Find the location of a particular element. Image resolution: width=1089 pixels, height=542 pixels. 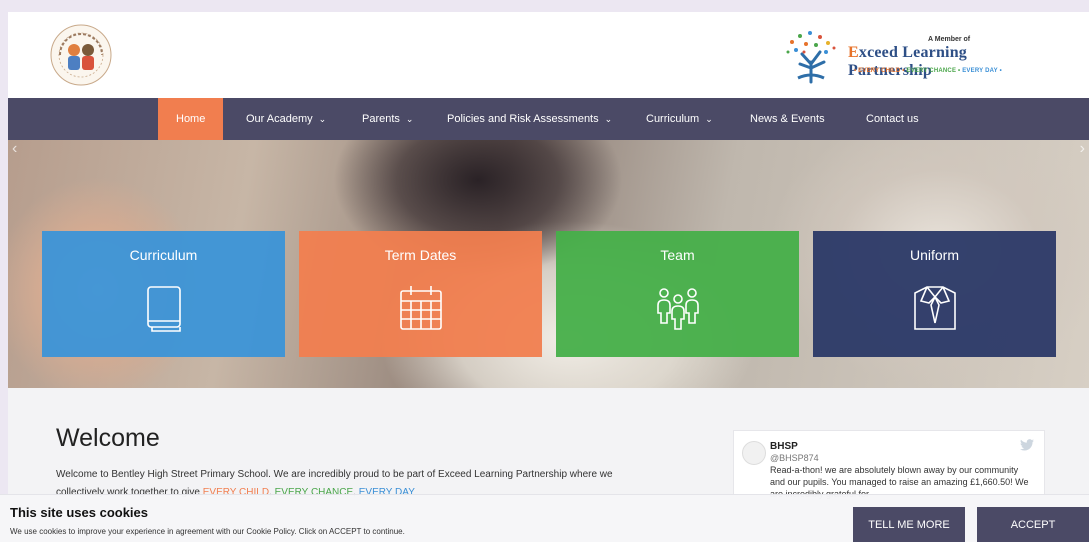

nav-contact-us: Contact us is located at coordinates (892, 119).